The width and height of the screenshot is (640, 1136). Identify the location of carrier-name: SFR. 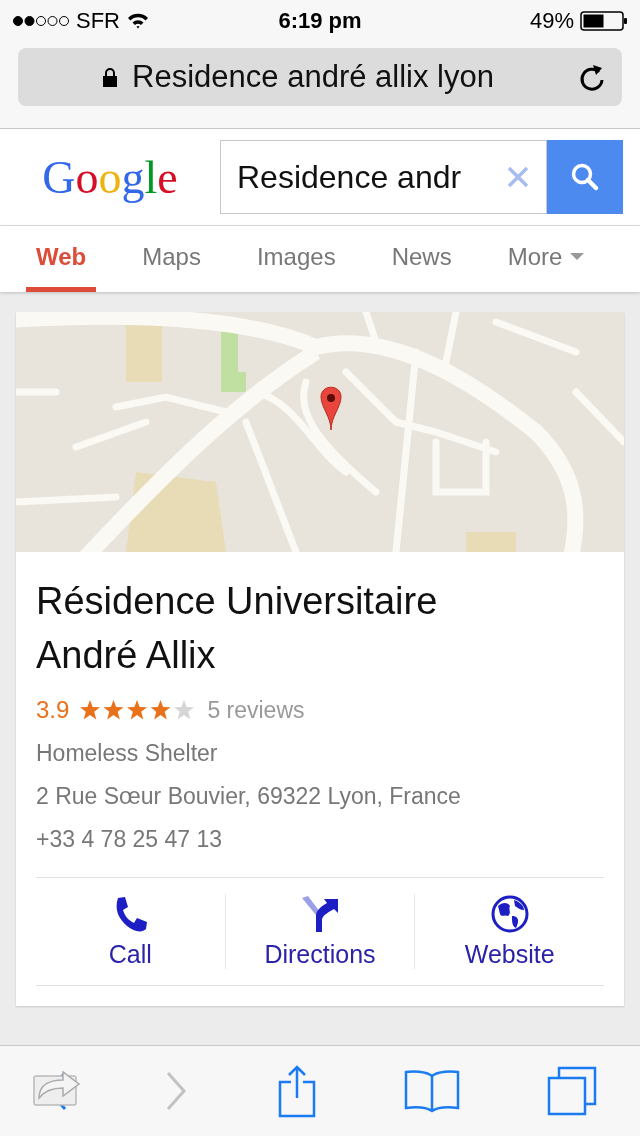
(98, 21).